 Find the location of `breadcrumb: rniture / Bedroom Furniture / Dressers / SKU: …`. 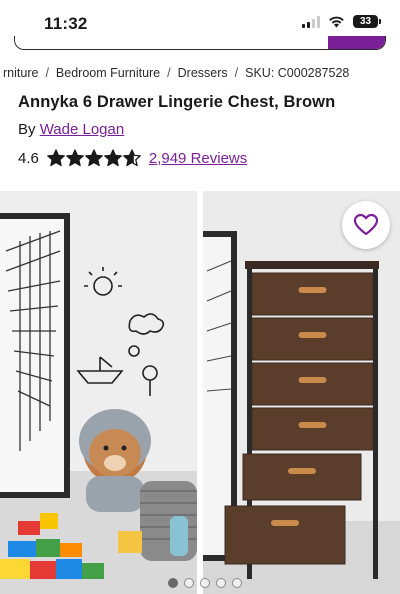

breadcrumb: rniture / Bedroom Furniture / Dressers / SKU: … is located at coordinates (200, 74).